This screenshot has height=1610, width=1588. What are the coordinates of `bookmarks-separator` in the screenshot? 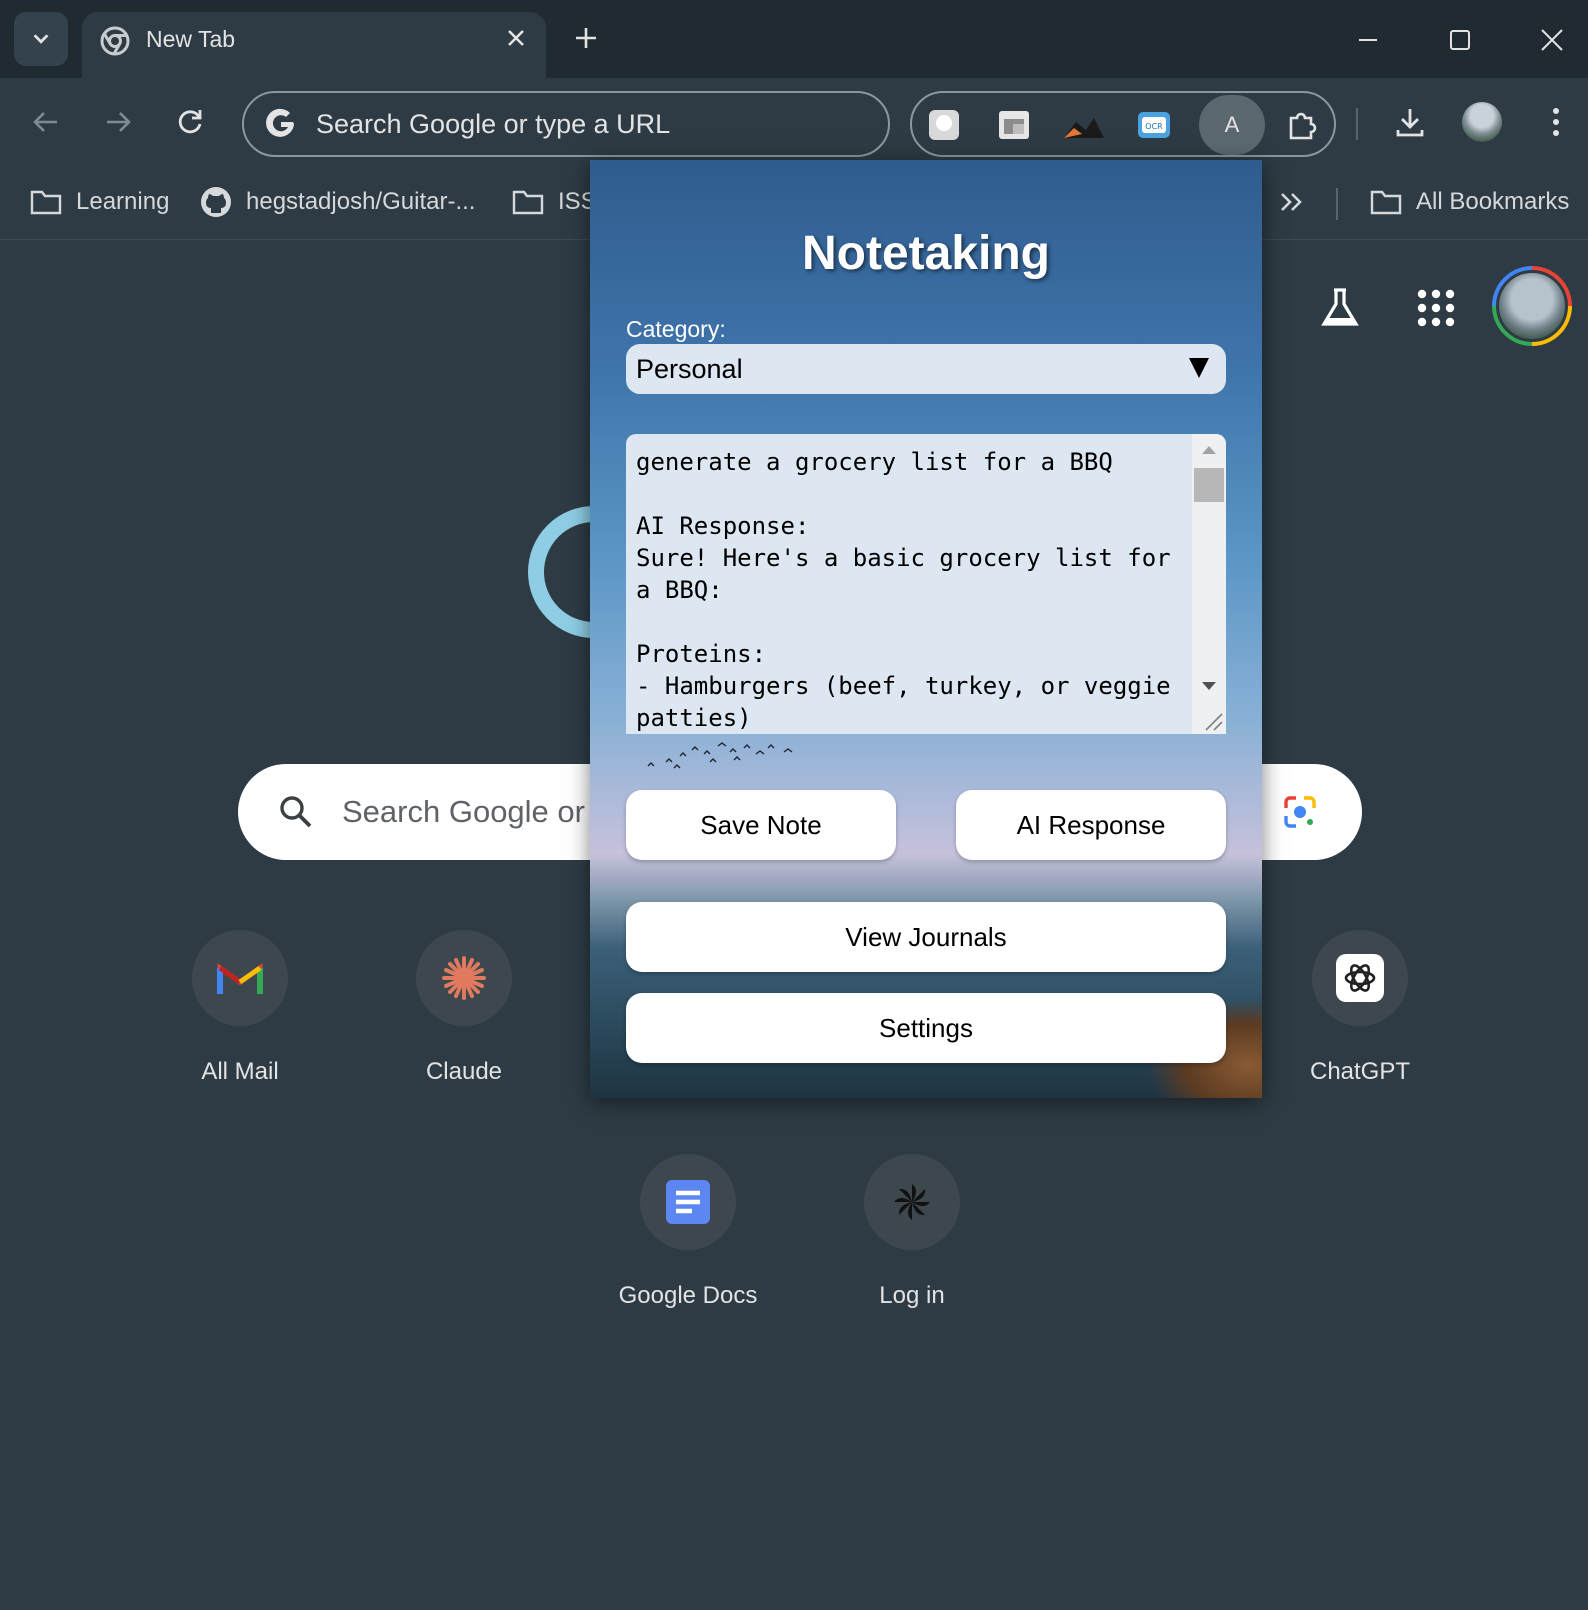 It's located at (1337, 204).